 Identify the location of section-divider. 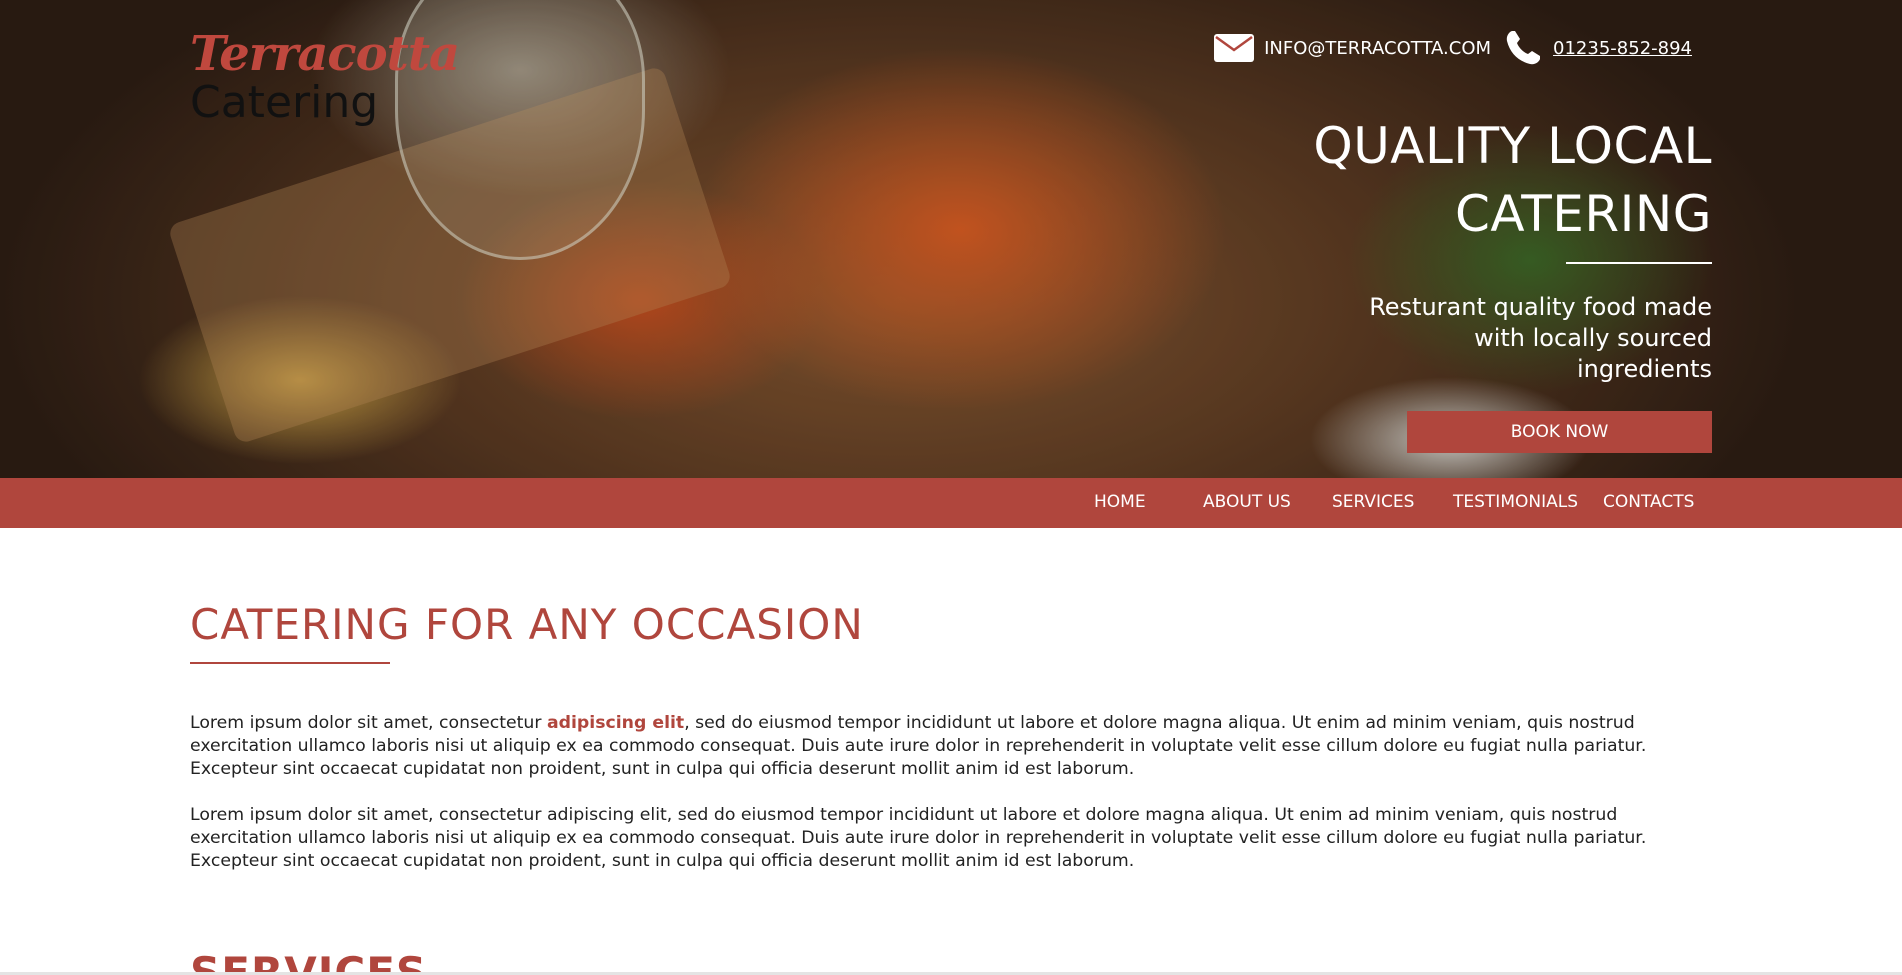
(290, 663).